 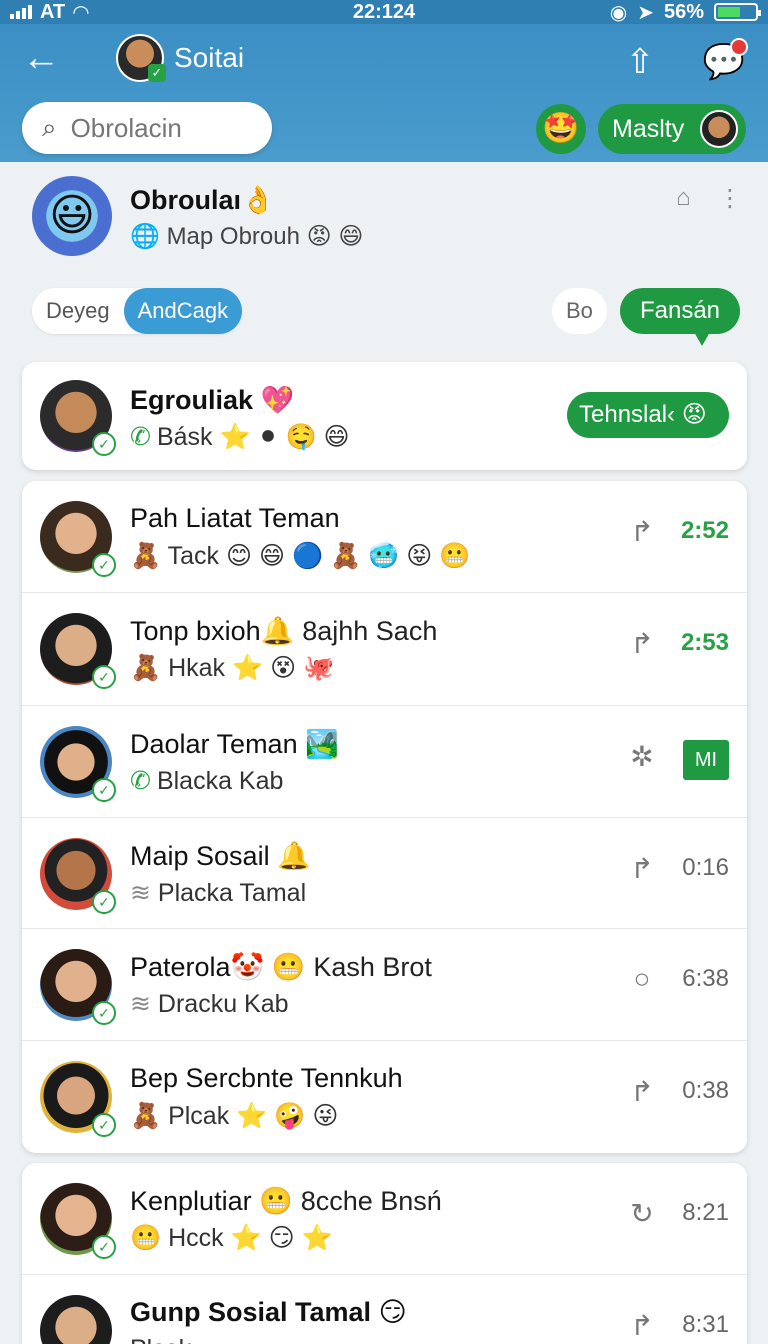 I want to click on chat-time: 8:31, so click(x=705, y=1324).